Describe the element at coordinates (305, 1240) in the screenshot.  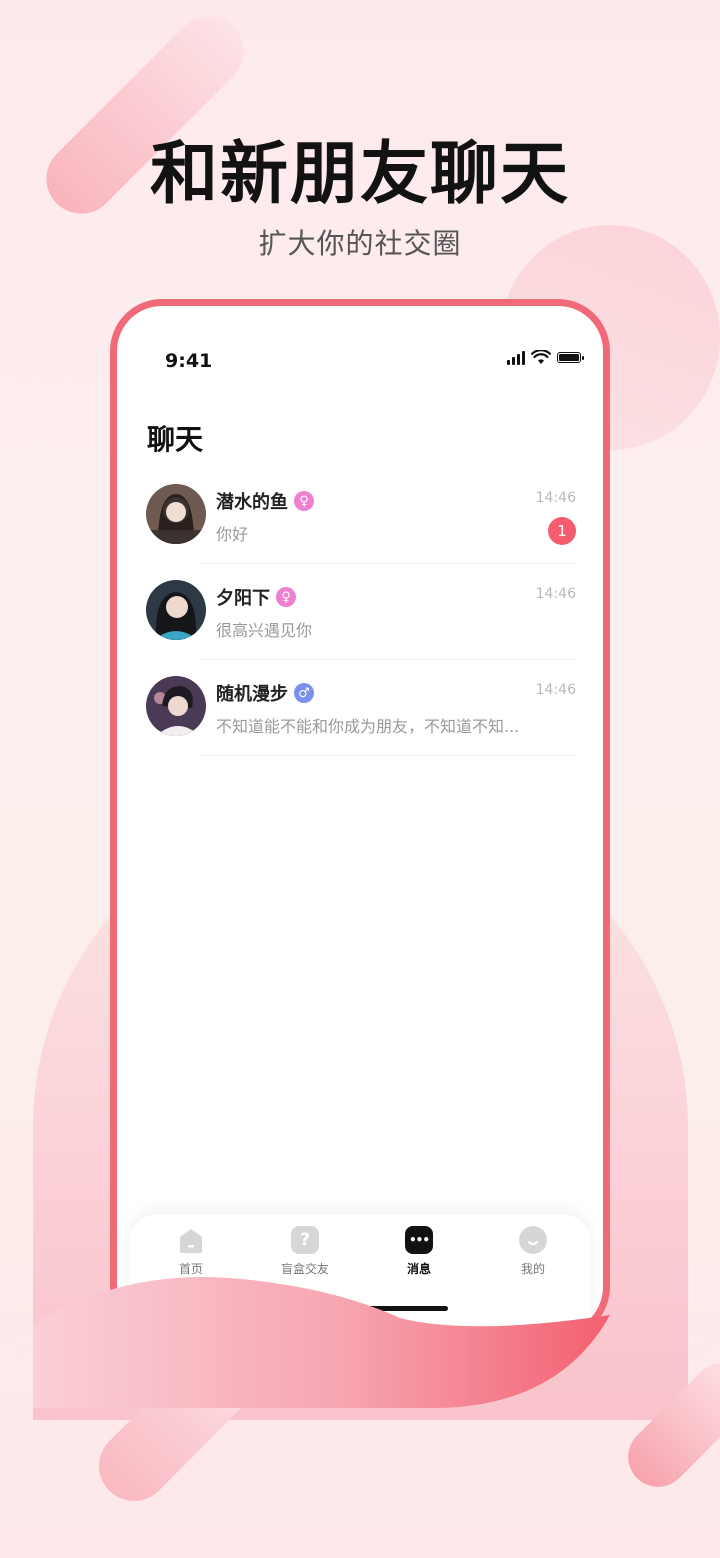
I see `question-box-icon: ?` at that location.